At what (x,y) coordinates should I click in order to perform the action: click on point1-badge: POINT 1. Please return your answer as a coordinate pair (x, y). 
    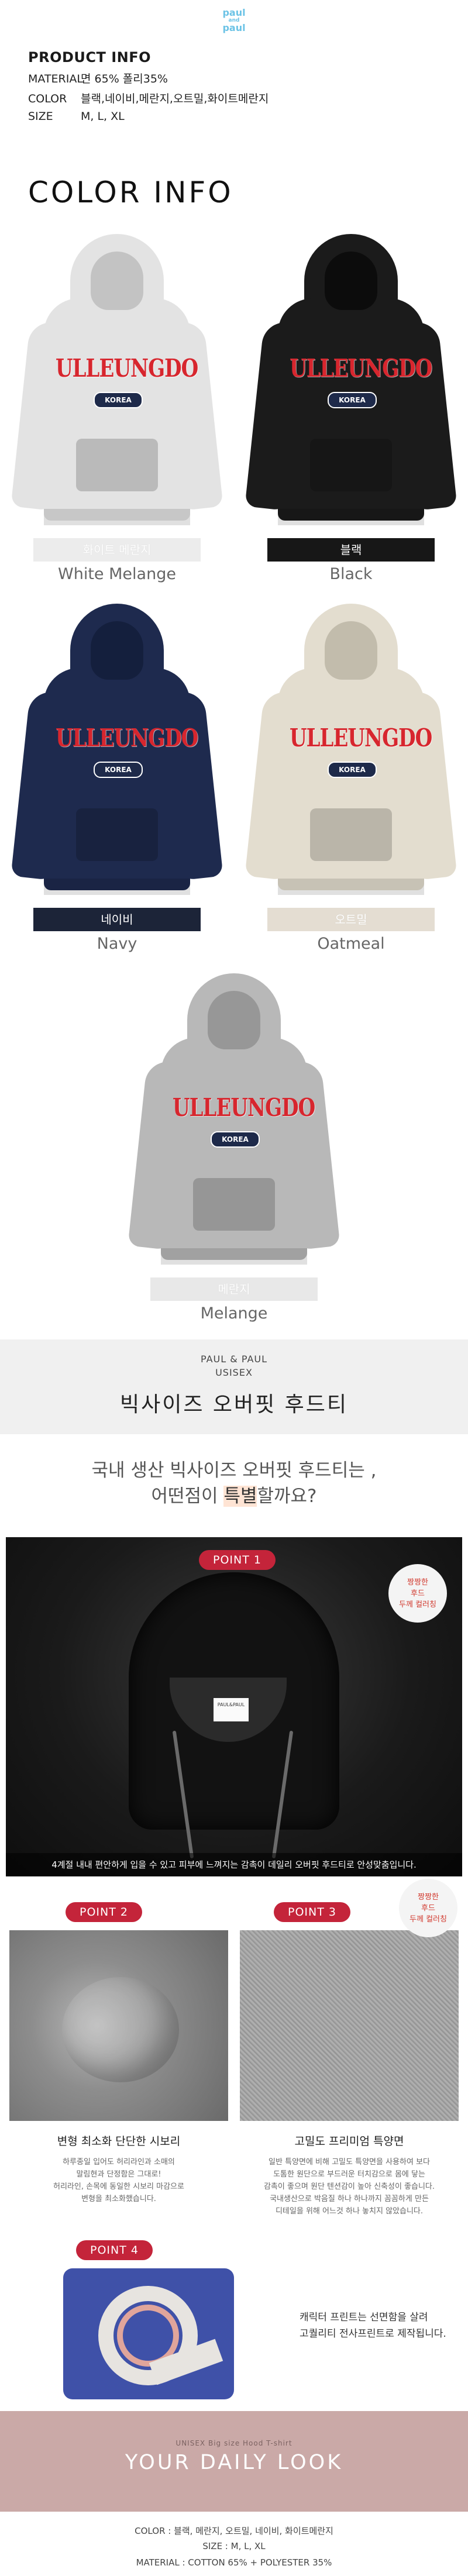
    Looking at the image, I should click on (237, 1560).